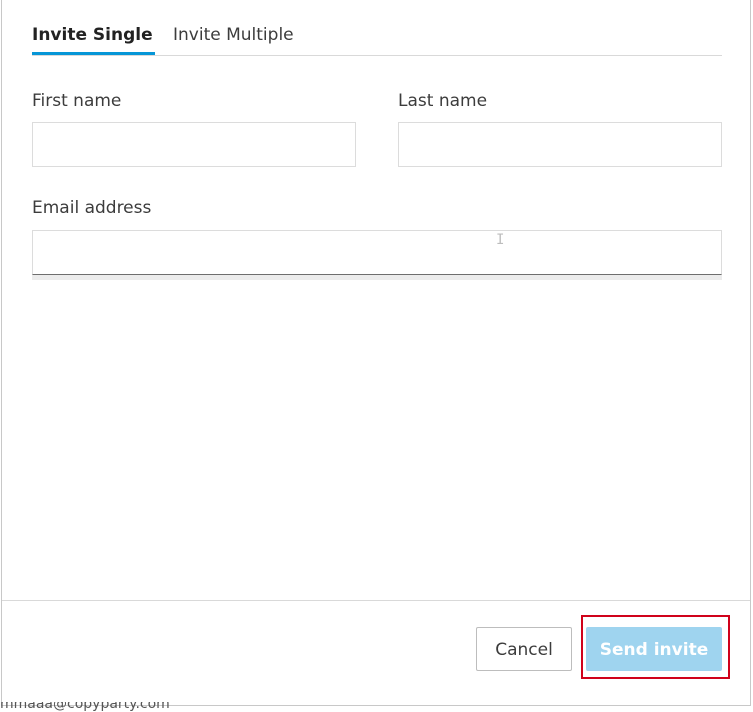  What do you see at coordinates (92, 208) in the screenshot?
I see `email-address-label: Email address` at bounding box center [92, 208].